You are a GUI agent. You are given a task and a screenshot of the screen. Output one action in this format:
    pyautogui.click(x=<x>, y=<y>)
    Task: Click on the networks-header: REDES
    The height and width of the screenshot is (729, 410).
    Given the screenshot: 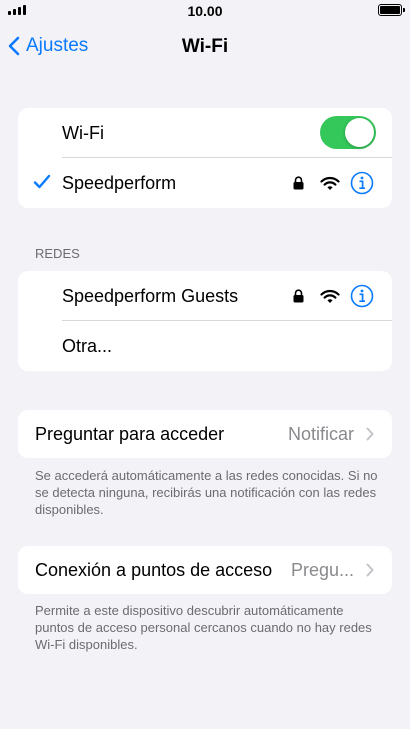 What is the action you would take?
    pyautogui.click(x=57, y=253)
    